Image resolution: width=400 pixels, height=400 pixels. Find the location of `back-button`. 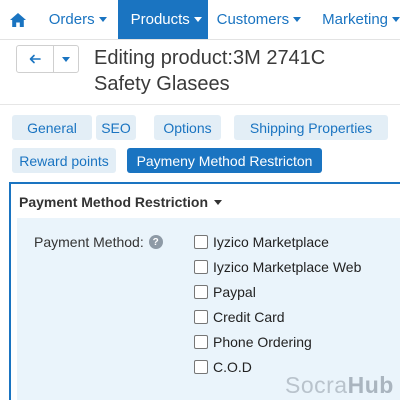

back-button is located at coordinates (35, 59).